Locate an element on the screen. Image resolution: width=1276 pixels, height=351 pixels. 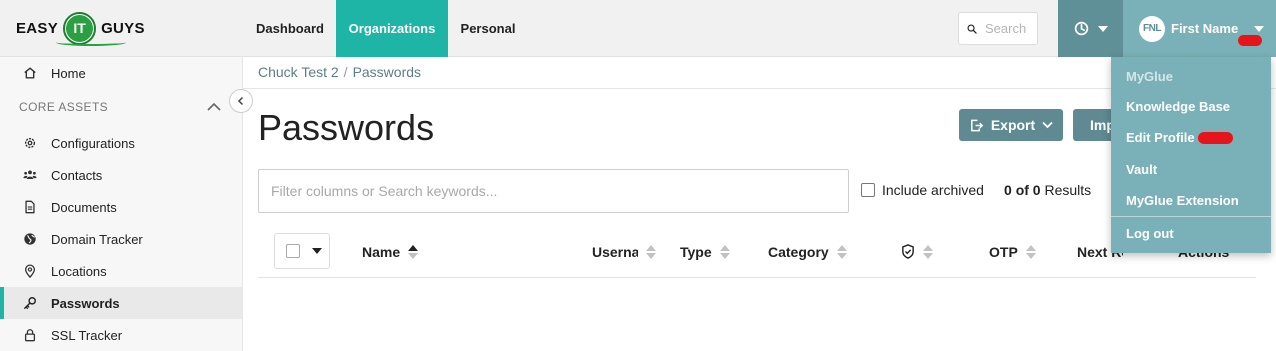
results-shown: 0 is located at coordinates (1008, 190).